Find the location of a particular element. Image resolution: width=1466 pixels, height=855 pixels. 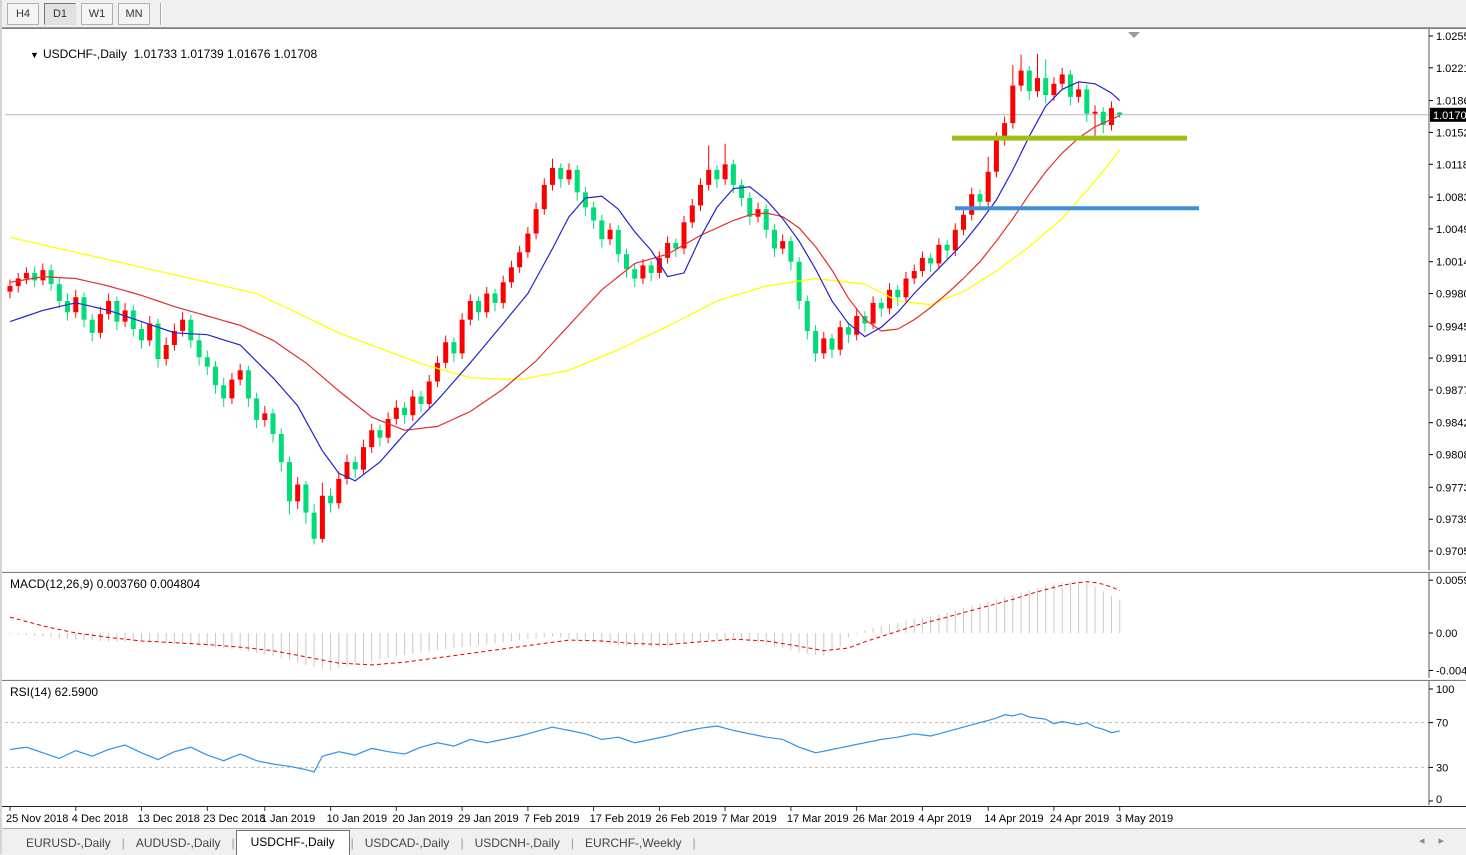

triangle-down-icon: ▼ is located at coordinates (34, 55).